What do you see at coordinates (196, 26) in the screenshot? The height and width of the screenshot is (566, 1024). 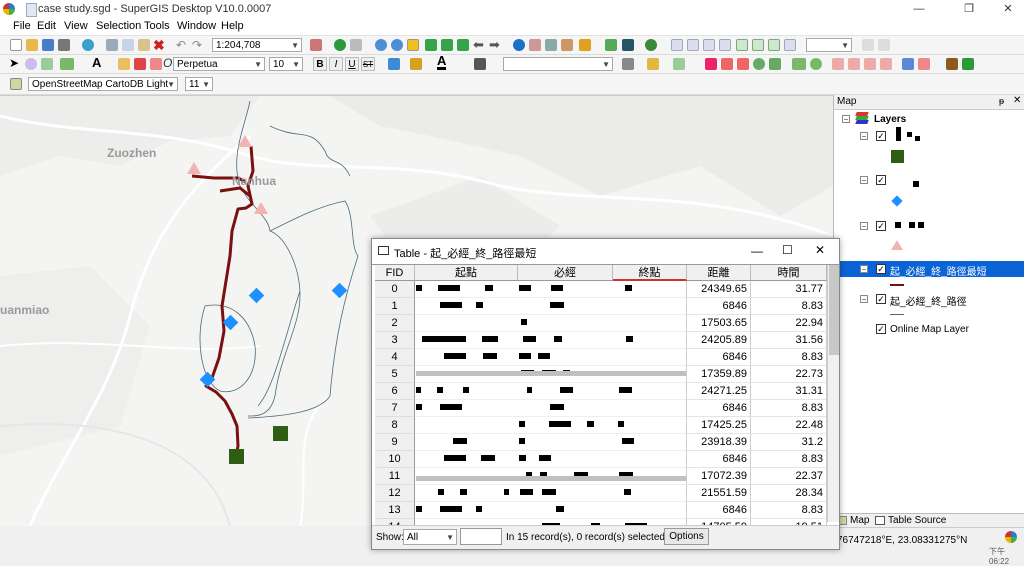 I see `menu-window: Window` at bounding box center [196, 26].